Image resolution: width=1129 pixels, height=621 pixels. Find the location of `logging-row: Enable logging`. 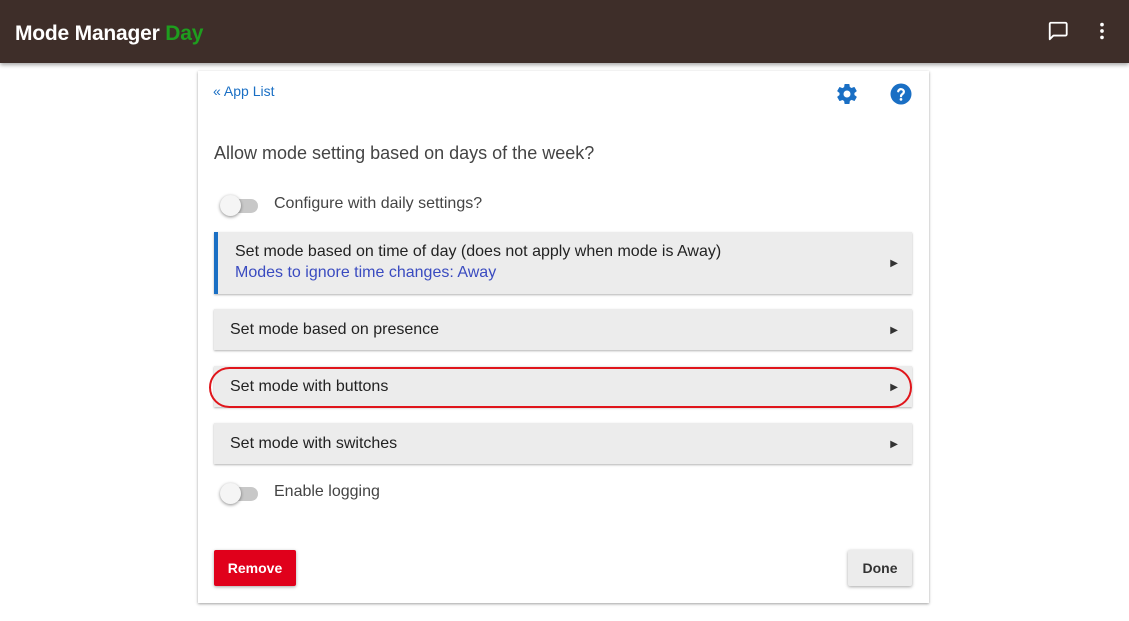

logging-row: Enable logging is located at coordinates (300, 493).